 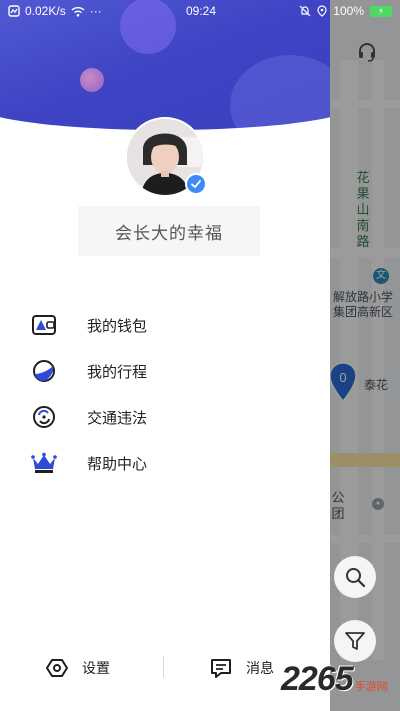 I want to click on menu-item-wallet: 我的钱包, so click(x=160, y=325).